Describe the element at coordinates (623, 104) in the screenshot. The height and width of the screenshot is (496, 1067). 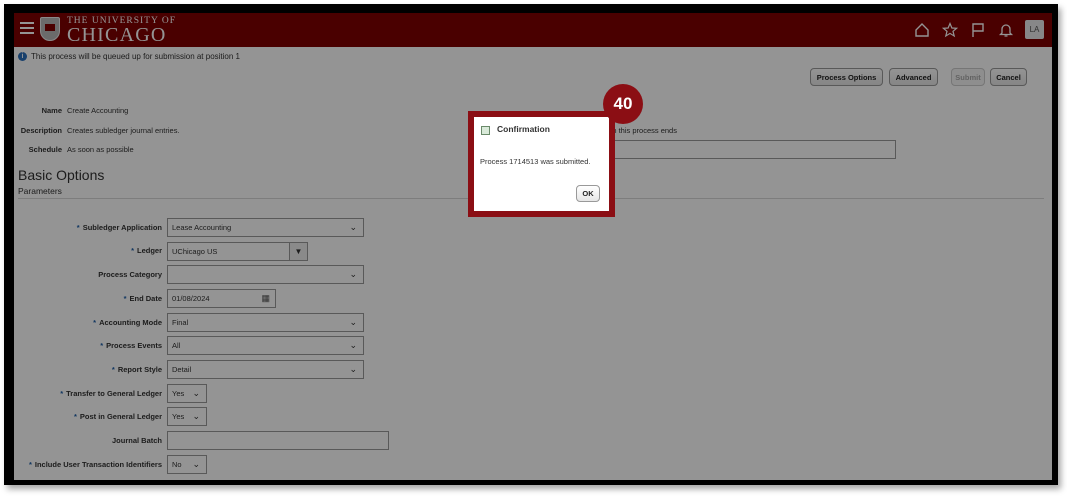
I see `step-number-badge: 40` at that location.